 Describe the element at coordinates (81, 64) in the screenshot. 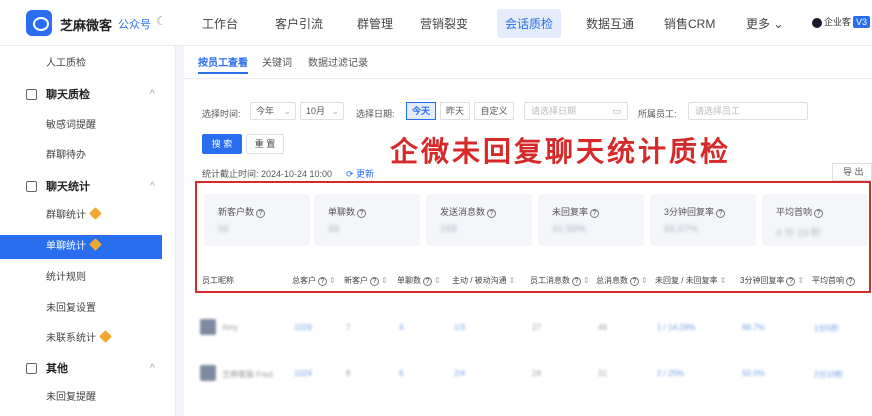

I see `sidebar-item-manual-check: 人工质检` at that location.